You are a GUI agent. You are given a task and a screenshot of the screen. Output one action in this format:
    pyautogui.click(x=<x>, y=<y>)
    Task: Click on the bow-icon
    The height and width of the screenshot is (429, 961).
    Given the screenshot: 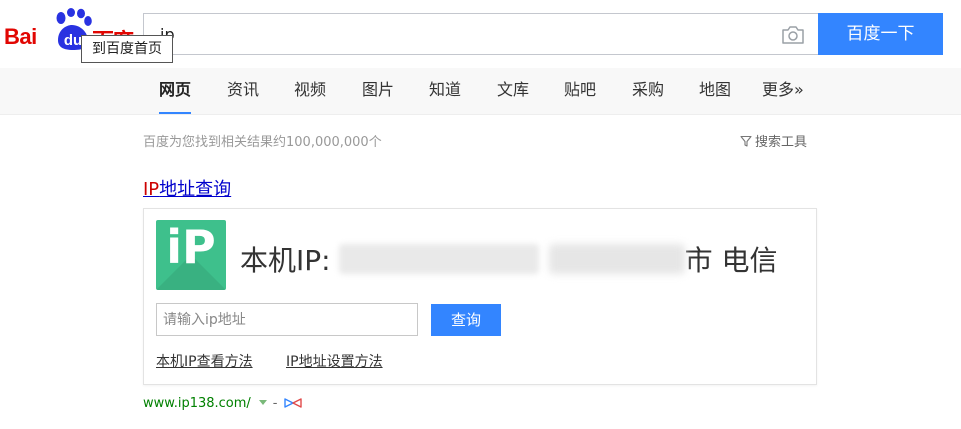 What is the action you would take?
    pyautogui.click(x=292, y=403)
    